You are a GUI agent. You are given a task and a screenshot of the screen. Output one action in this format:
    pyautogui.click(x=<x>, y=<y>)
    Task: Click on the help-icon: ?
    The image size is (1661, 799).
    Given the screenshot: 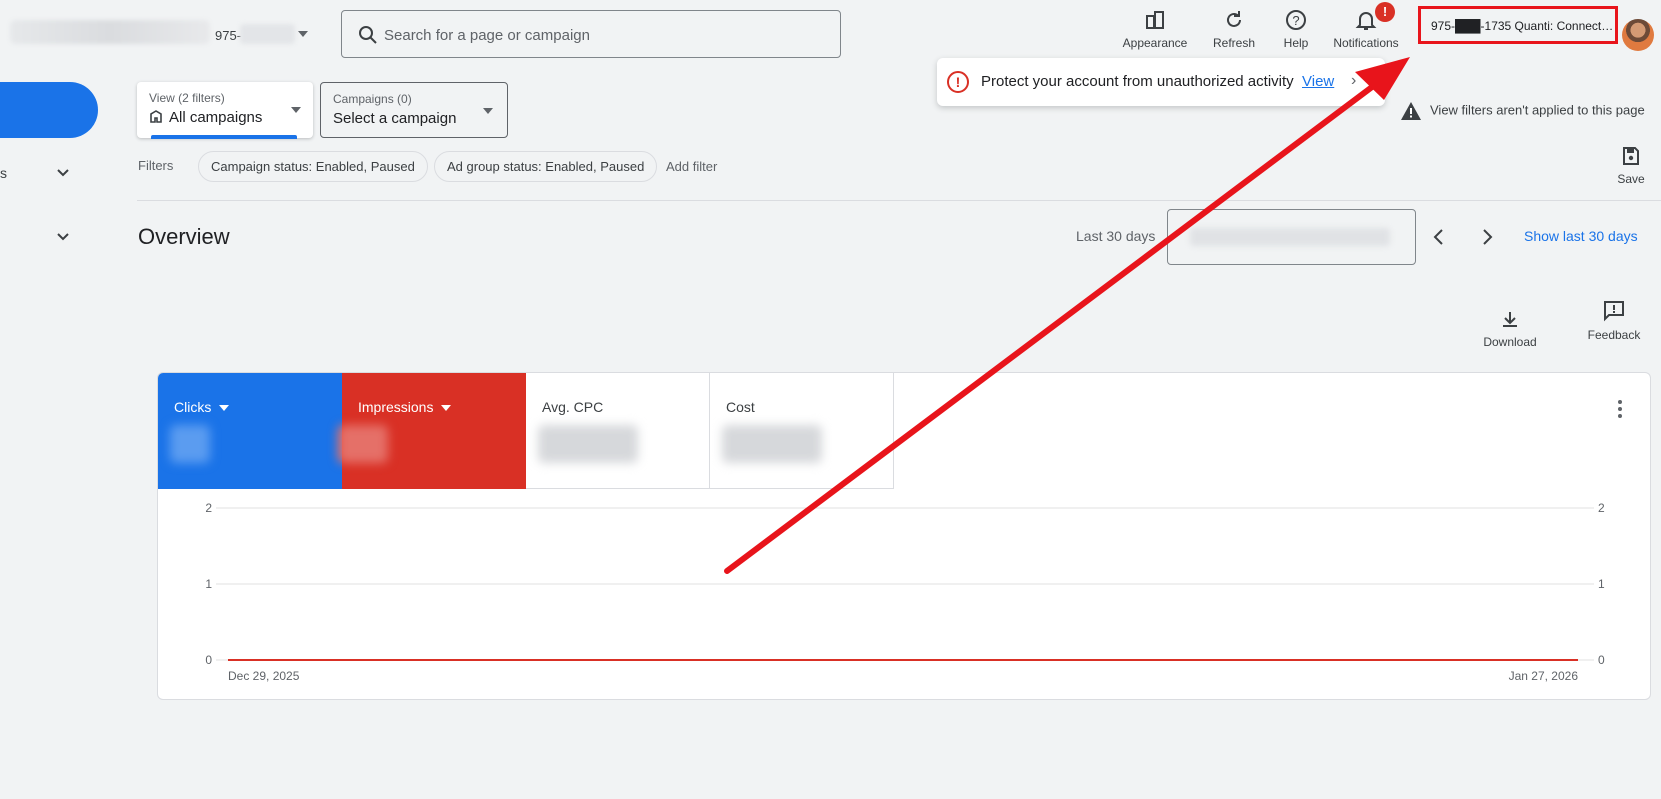 What is the action you would take?
    pyautogui.click(x=1296, y=20)
    